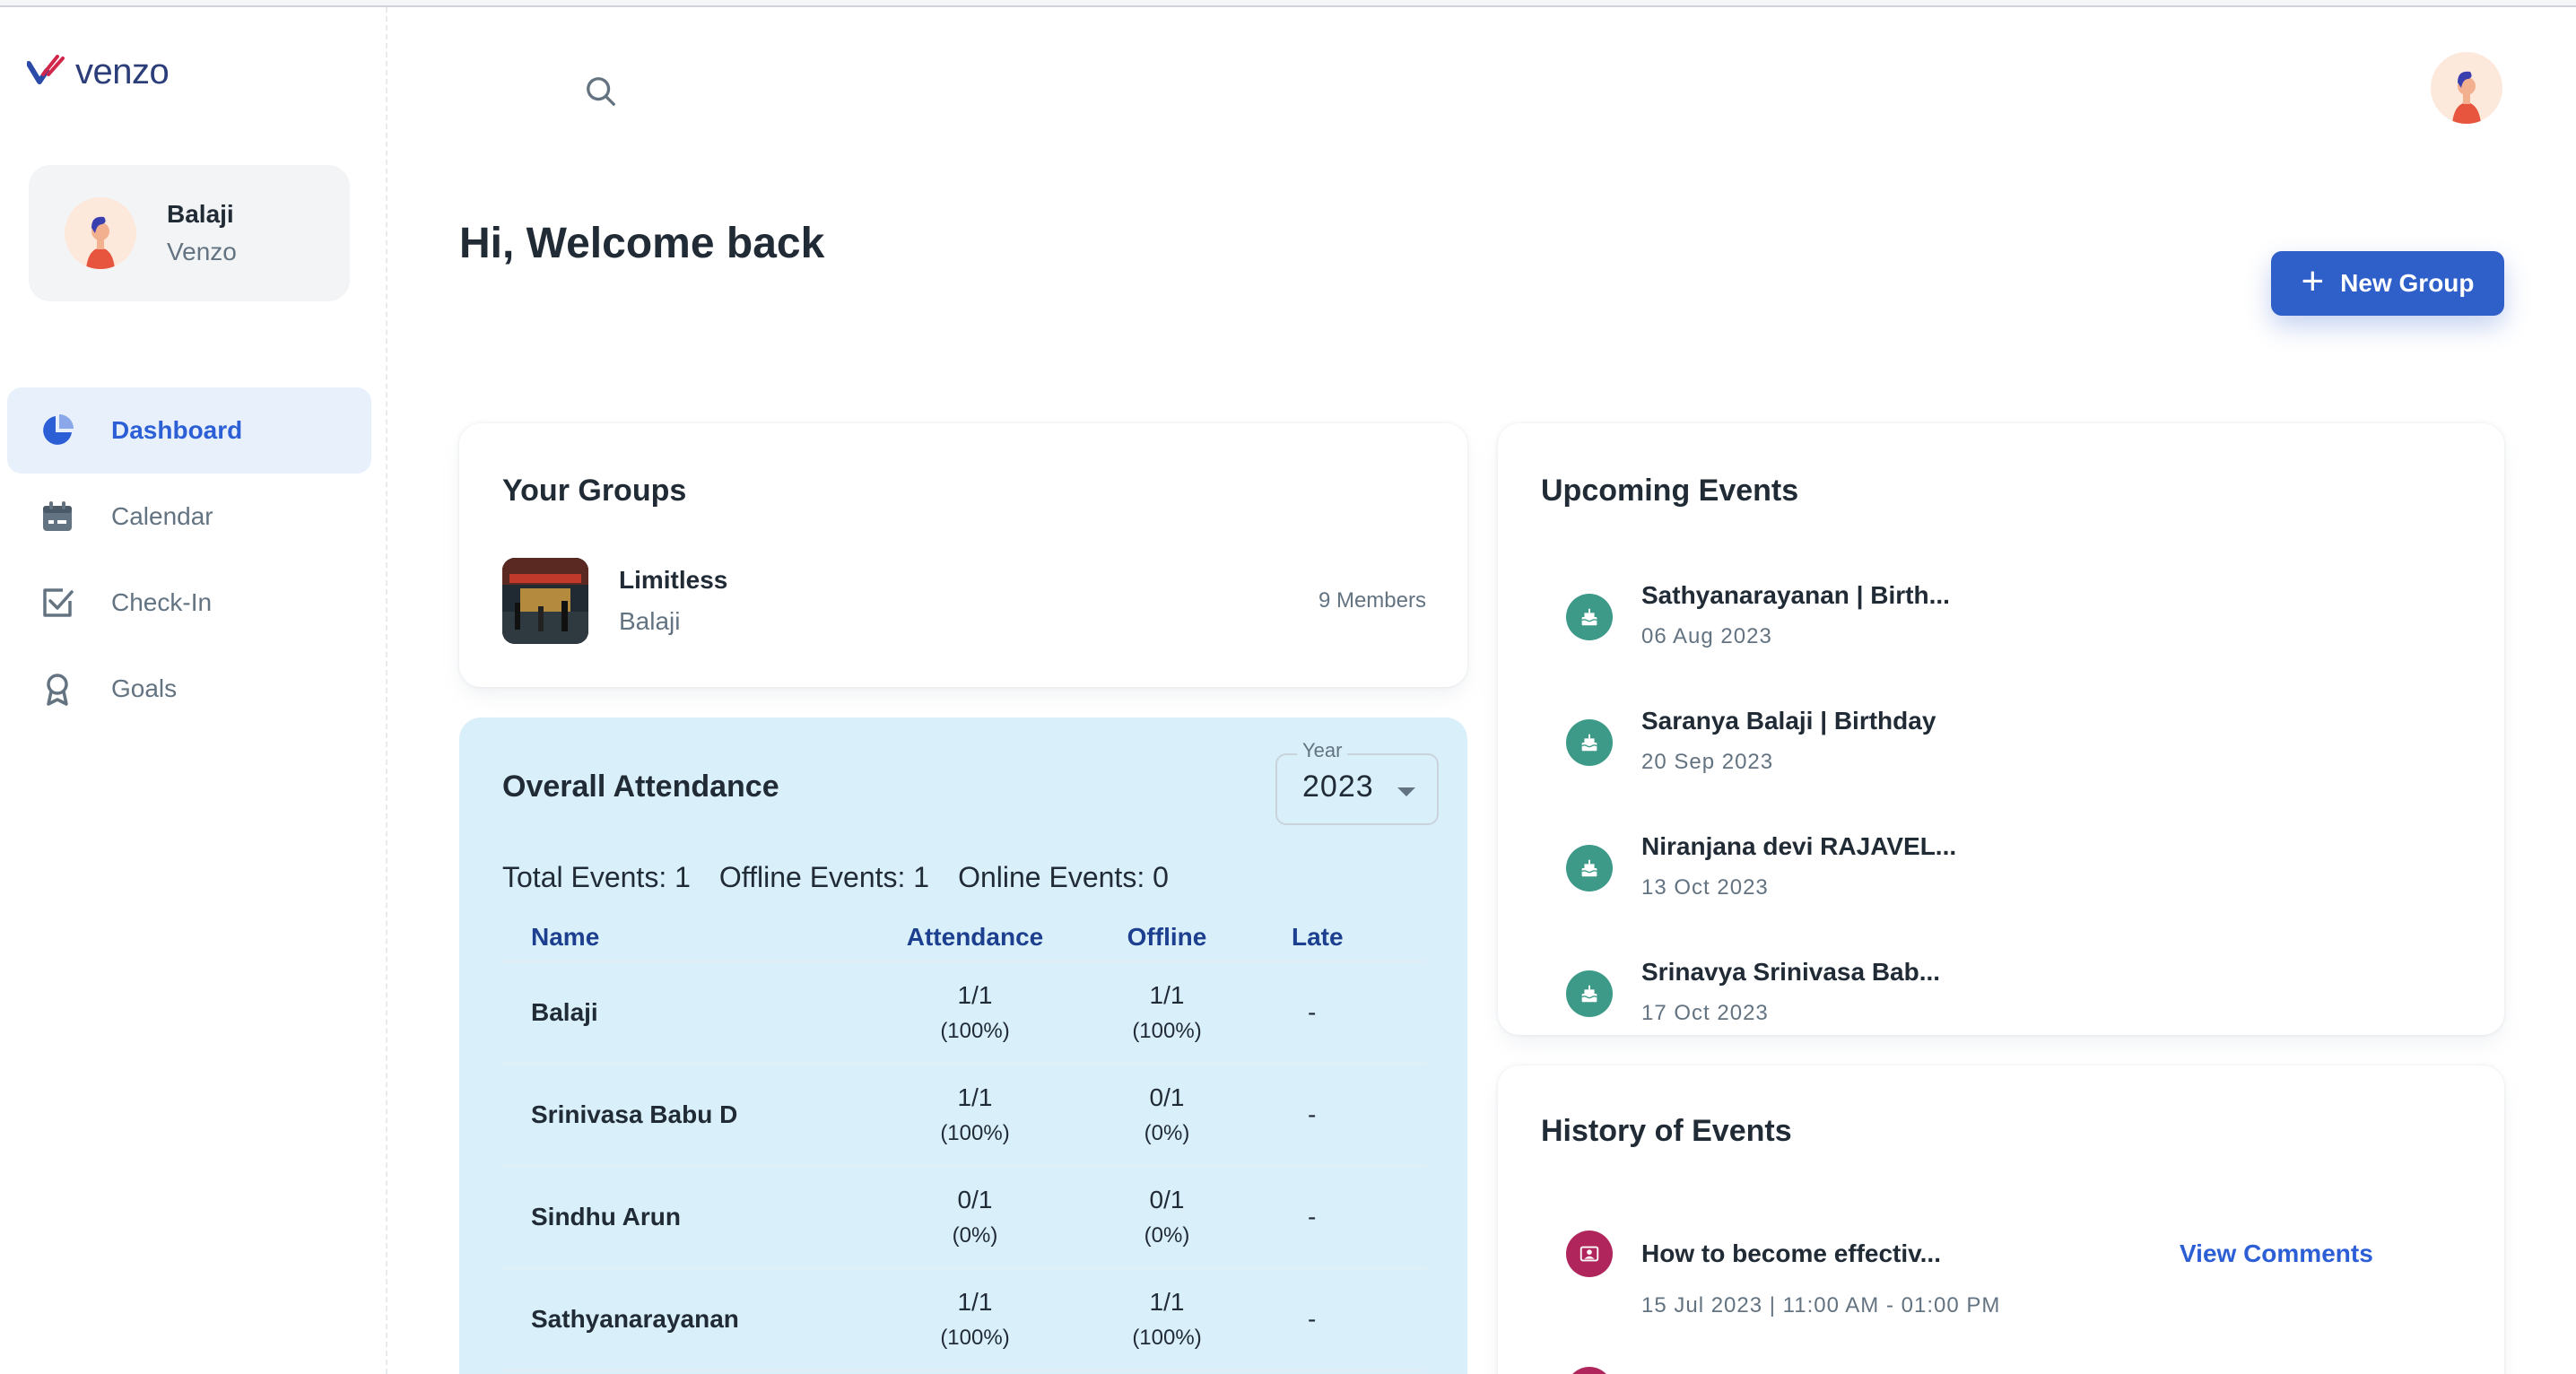  I want to click on your-groups-card: Your Groups Limitless Balaji 9 Members, so click(963, 555).